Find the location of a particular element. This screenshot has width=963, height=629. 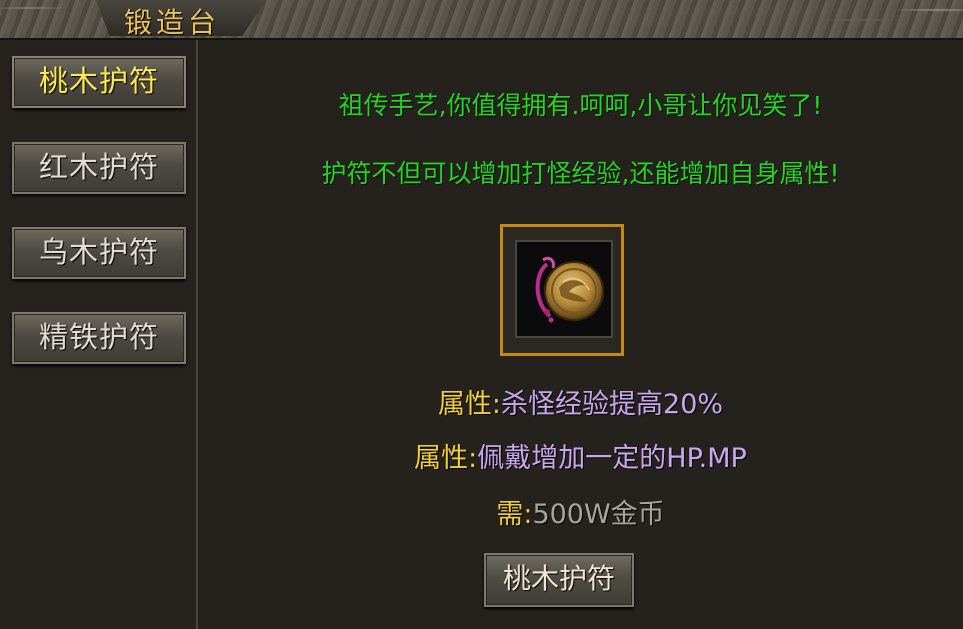

cost-line: 需:500W金币 is located at coordinates (580, 511).